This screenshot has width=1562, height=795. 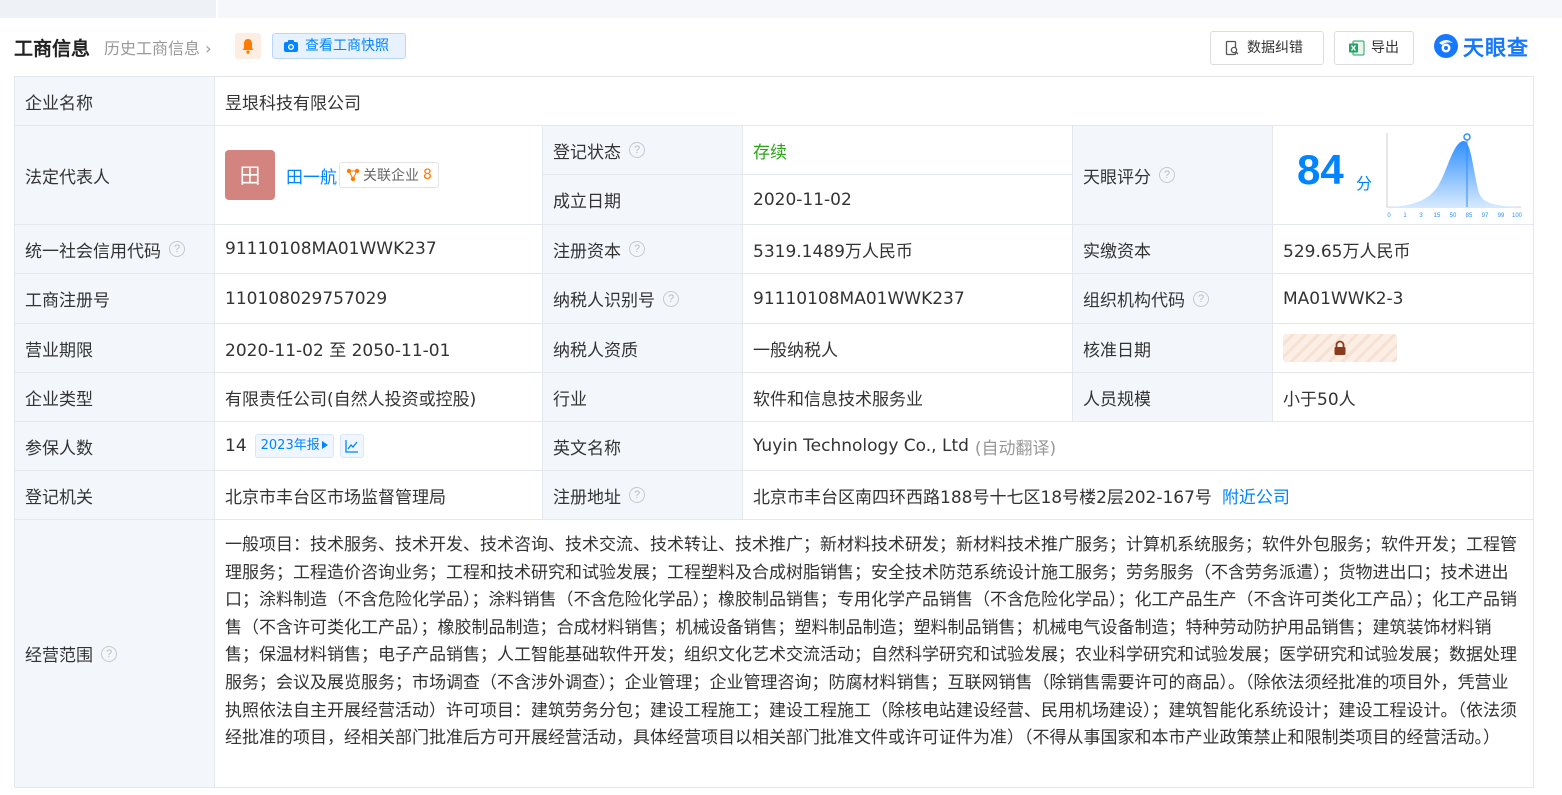 What do you see at coordinates (208, 48) in the screenshot?
I see `chevron-right-icon: ›` at bounding box center [208, 48].